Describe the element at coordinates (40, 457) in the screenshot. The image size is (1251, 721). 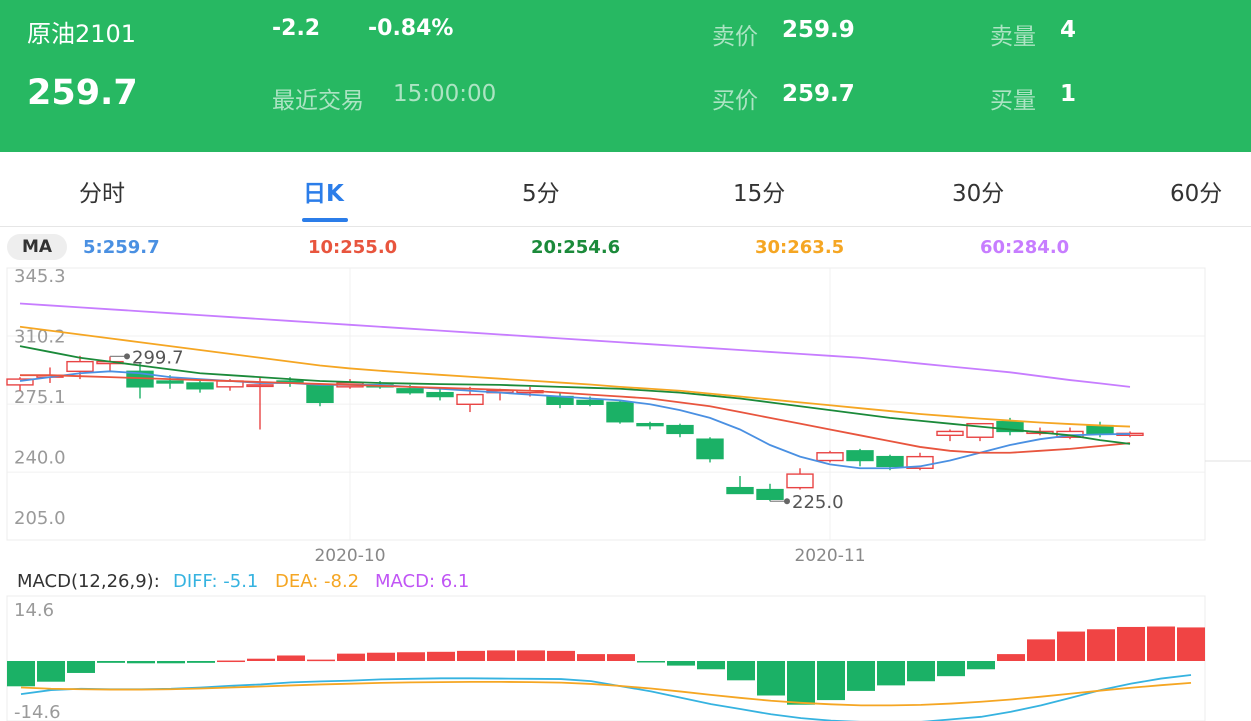
I see `kline-y-tick-label: 240.0` at that location.